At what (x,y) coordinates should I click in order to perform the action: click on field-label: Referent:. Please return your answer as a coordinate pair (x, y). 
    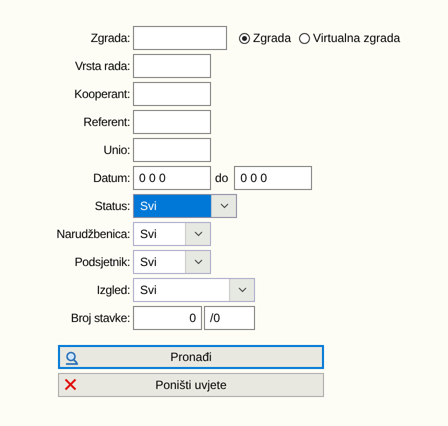
    Looking at the image, I should click on (106, 122).